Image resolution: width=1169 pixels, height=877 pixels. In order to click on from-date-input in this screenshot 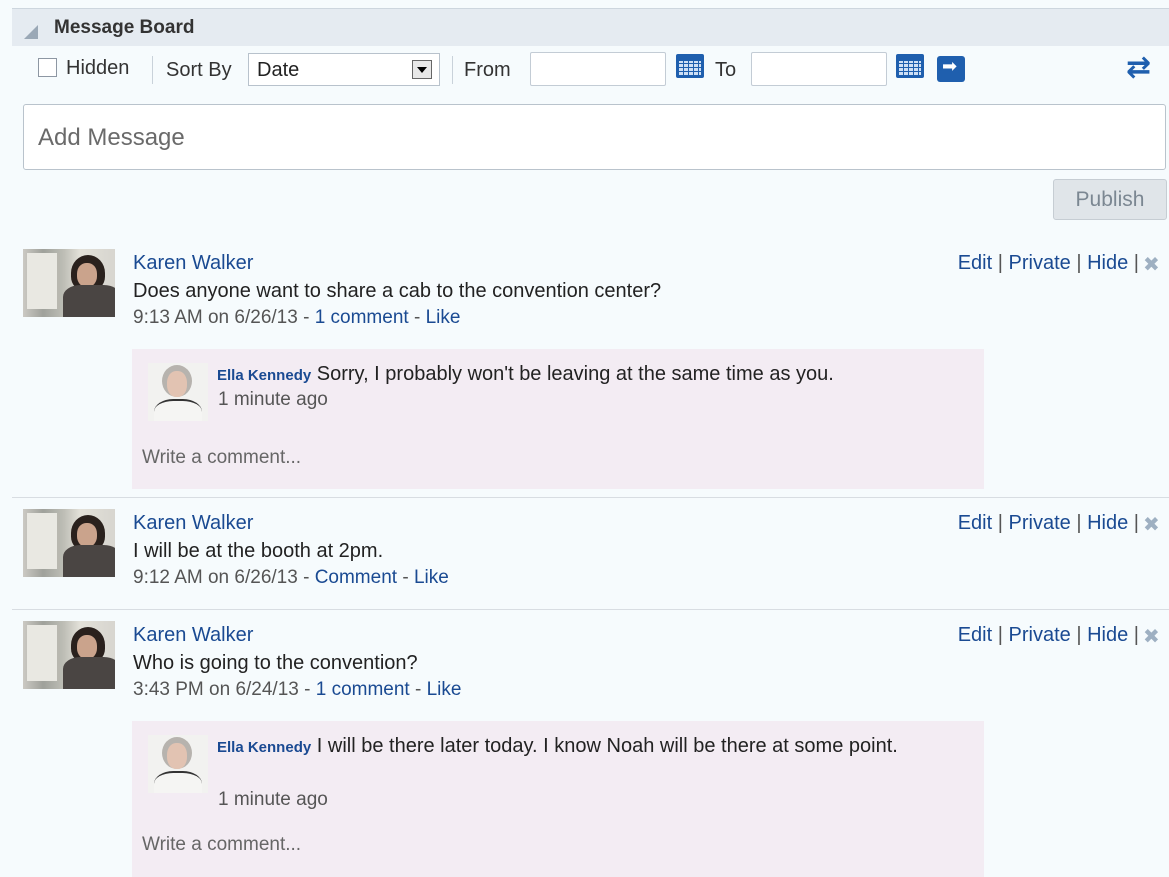, I will do `click(598, 69)`.